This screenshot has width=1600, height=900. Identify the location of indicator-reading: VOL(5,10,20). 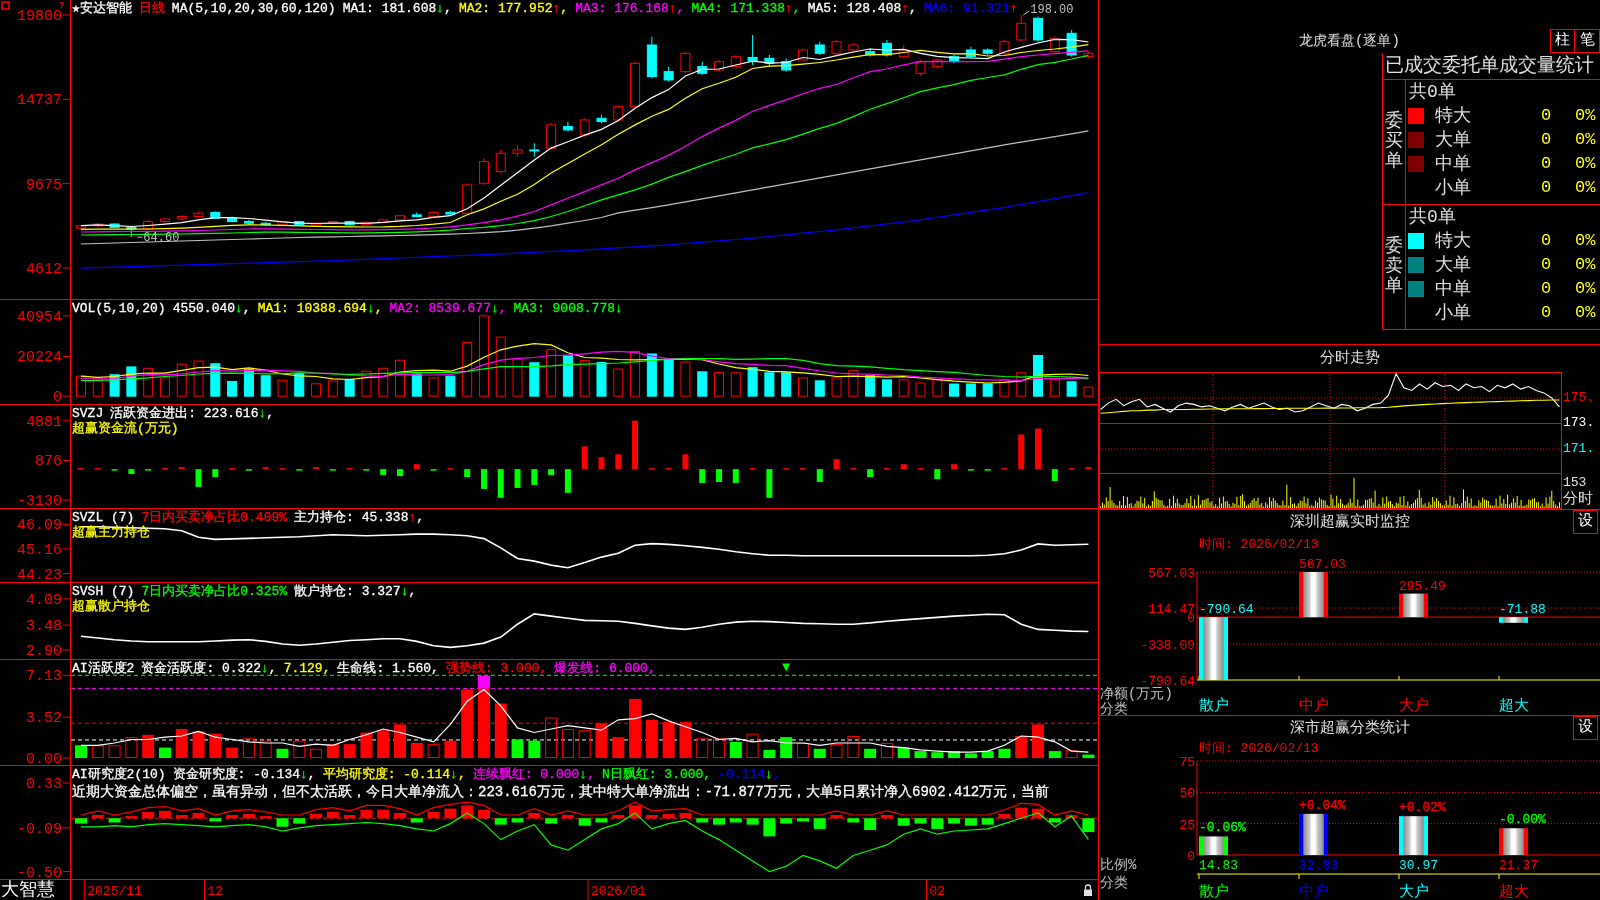
(119, 308).